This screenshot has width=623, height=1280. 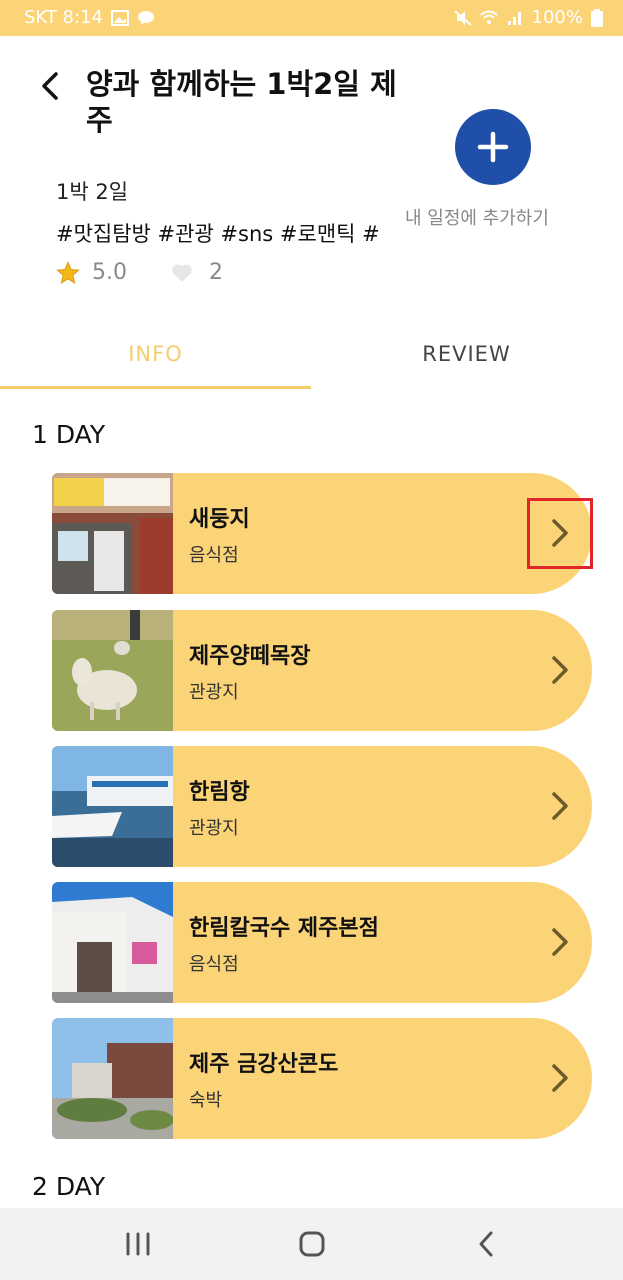 What do you see at coordinates (216, 272) in the screenshot?
I see `likes-count: 2` at bounding box center [216, 272].